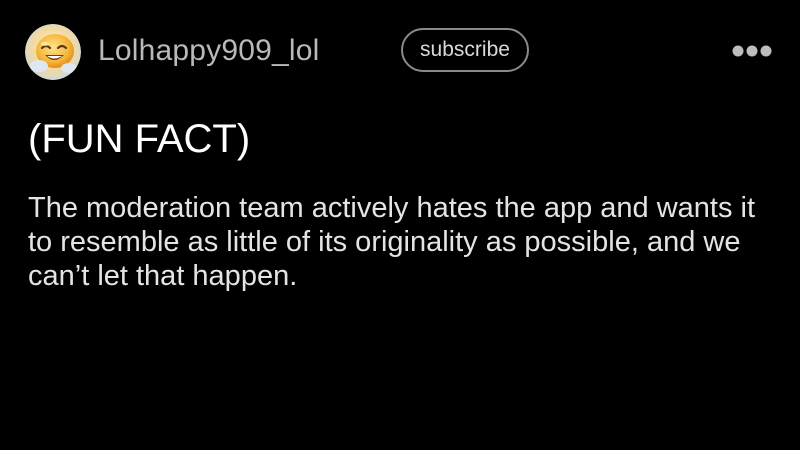 The width and height of the screenshot is (800, 450). Describe the element at coordinates (139, 139) in the screenshot. I see `post-title: (FUN FACT)` at that location.